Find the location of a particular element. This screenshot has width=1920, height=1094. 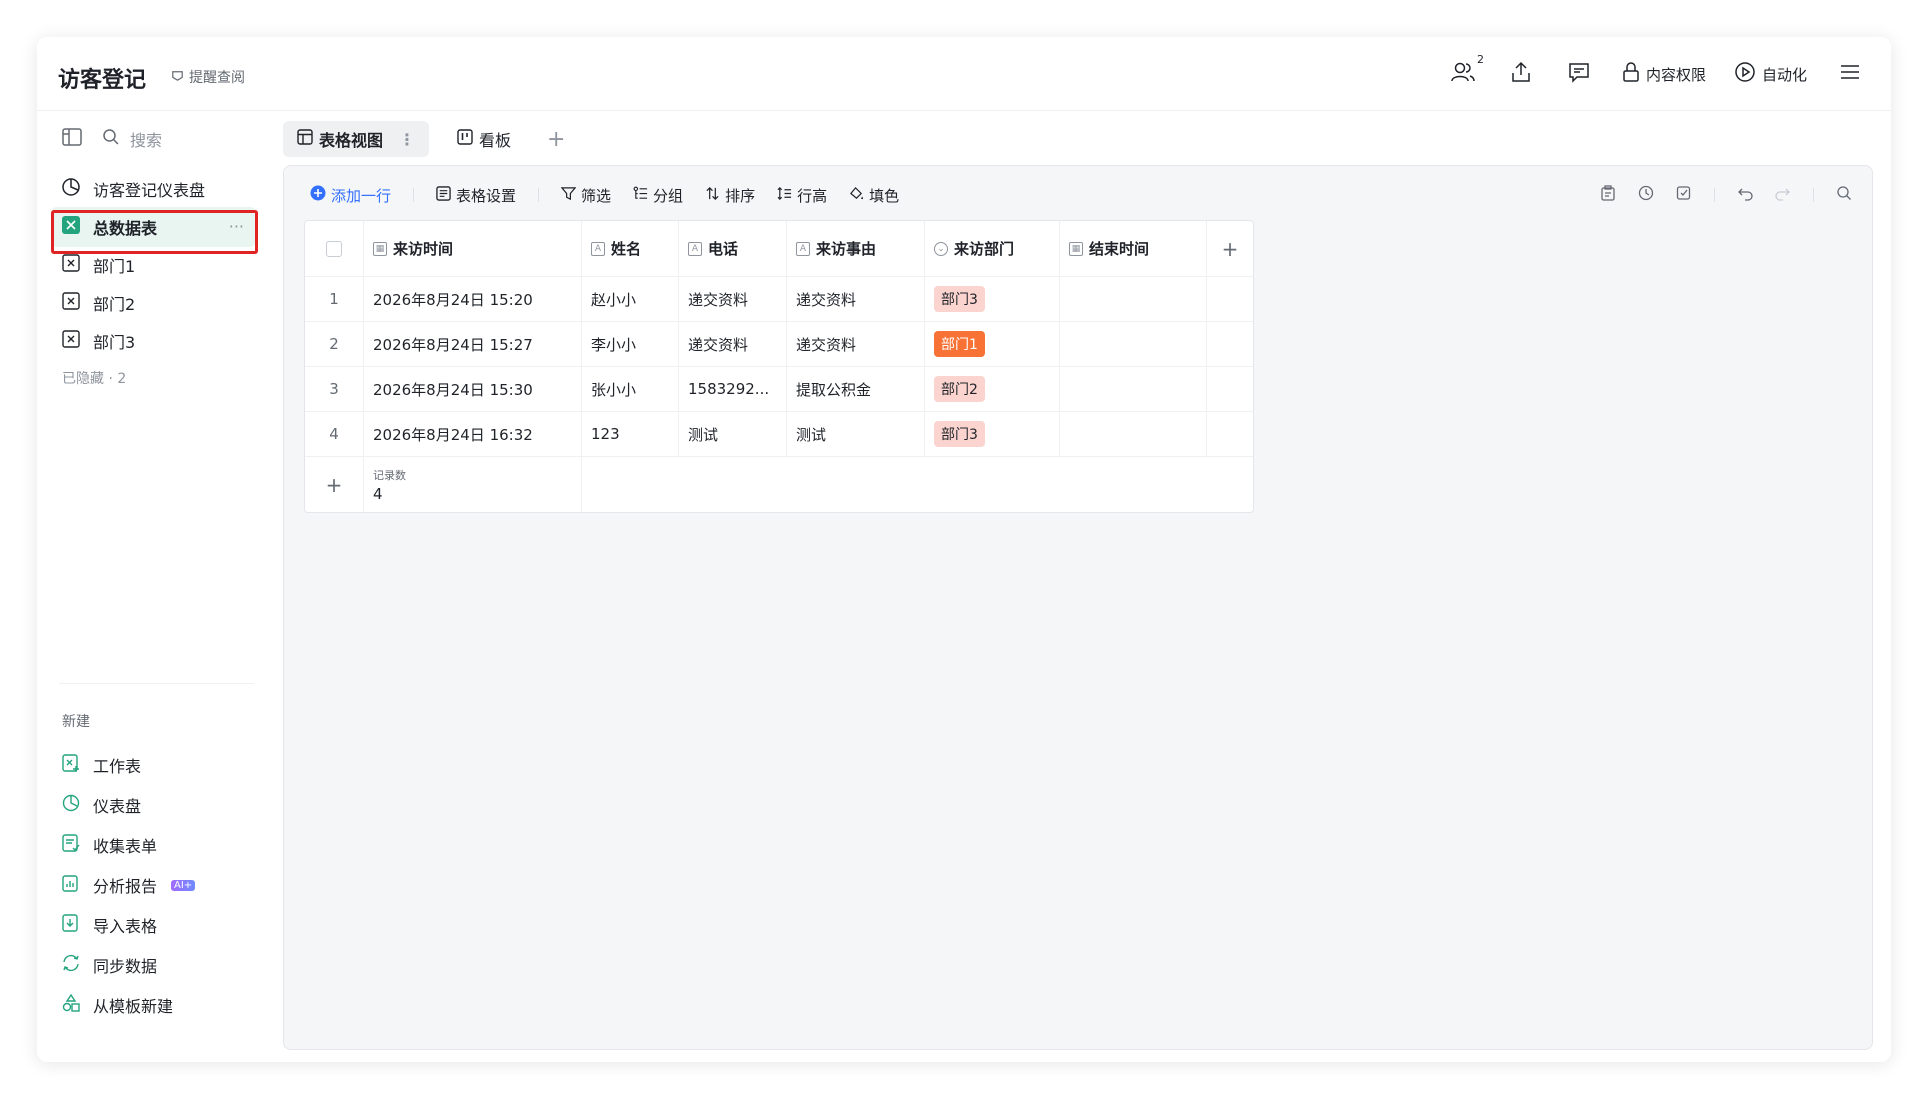

cell-reason: 测试 is located at coordinates (856, 434).